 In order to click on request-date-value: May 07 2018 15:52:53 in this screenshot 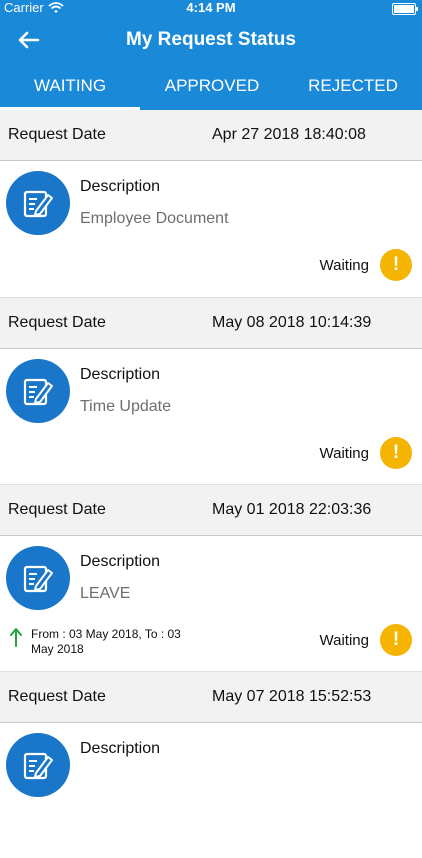, I will do `click(292, 696)`.